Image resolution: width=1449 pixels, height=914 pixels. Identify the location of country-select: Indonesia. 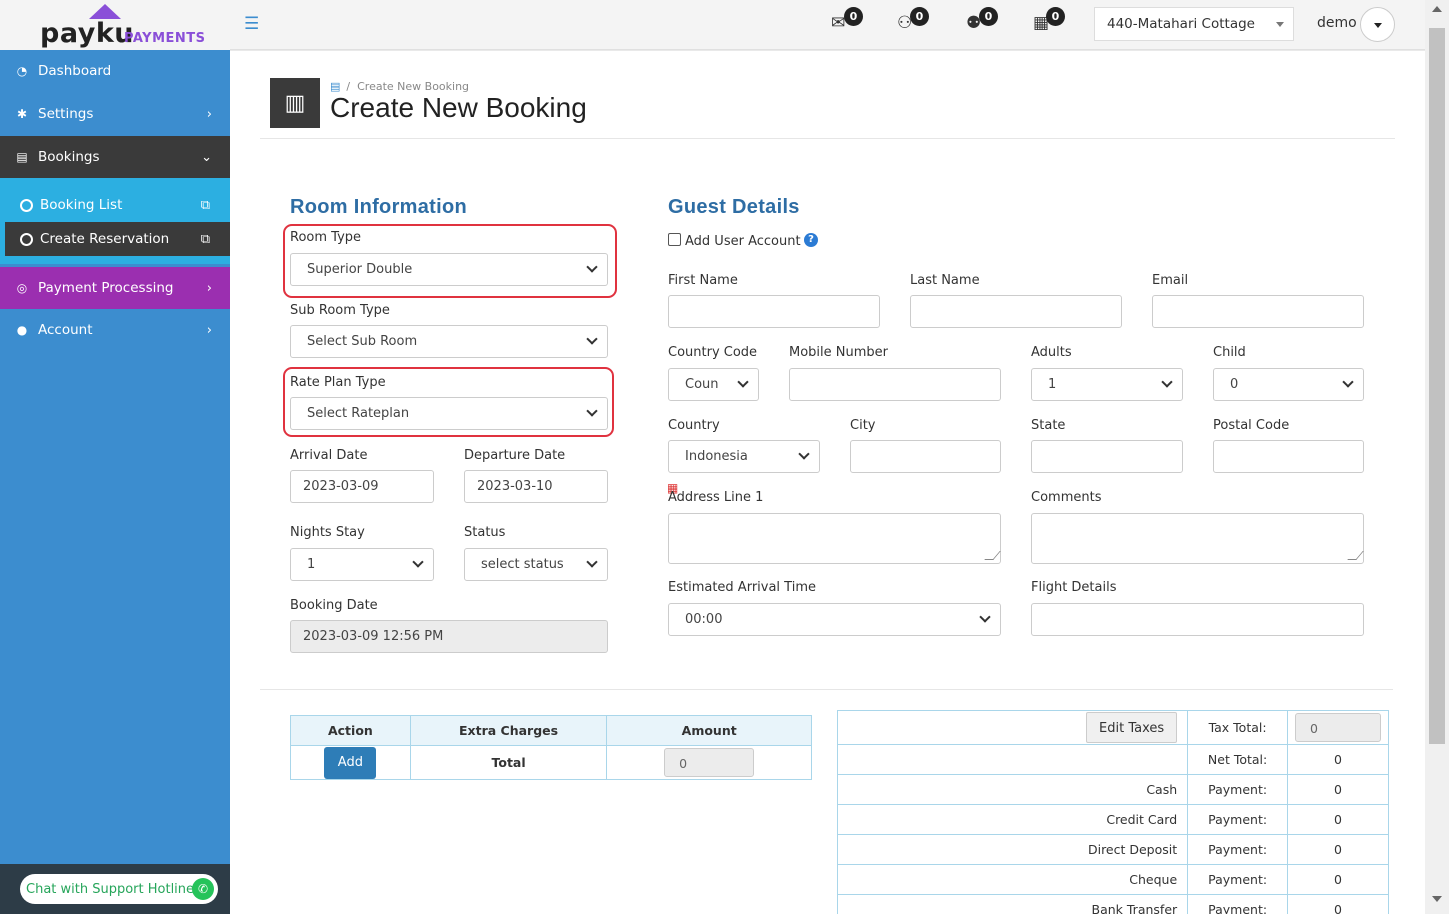
(744, 456).